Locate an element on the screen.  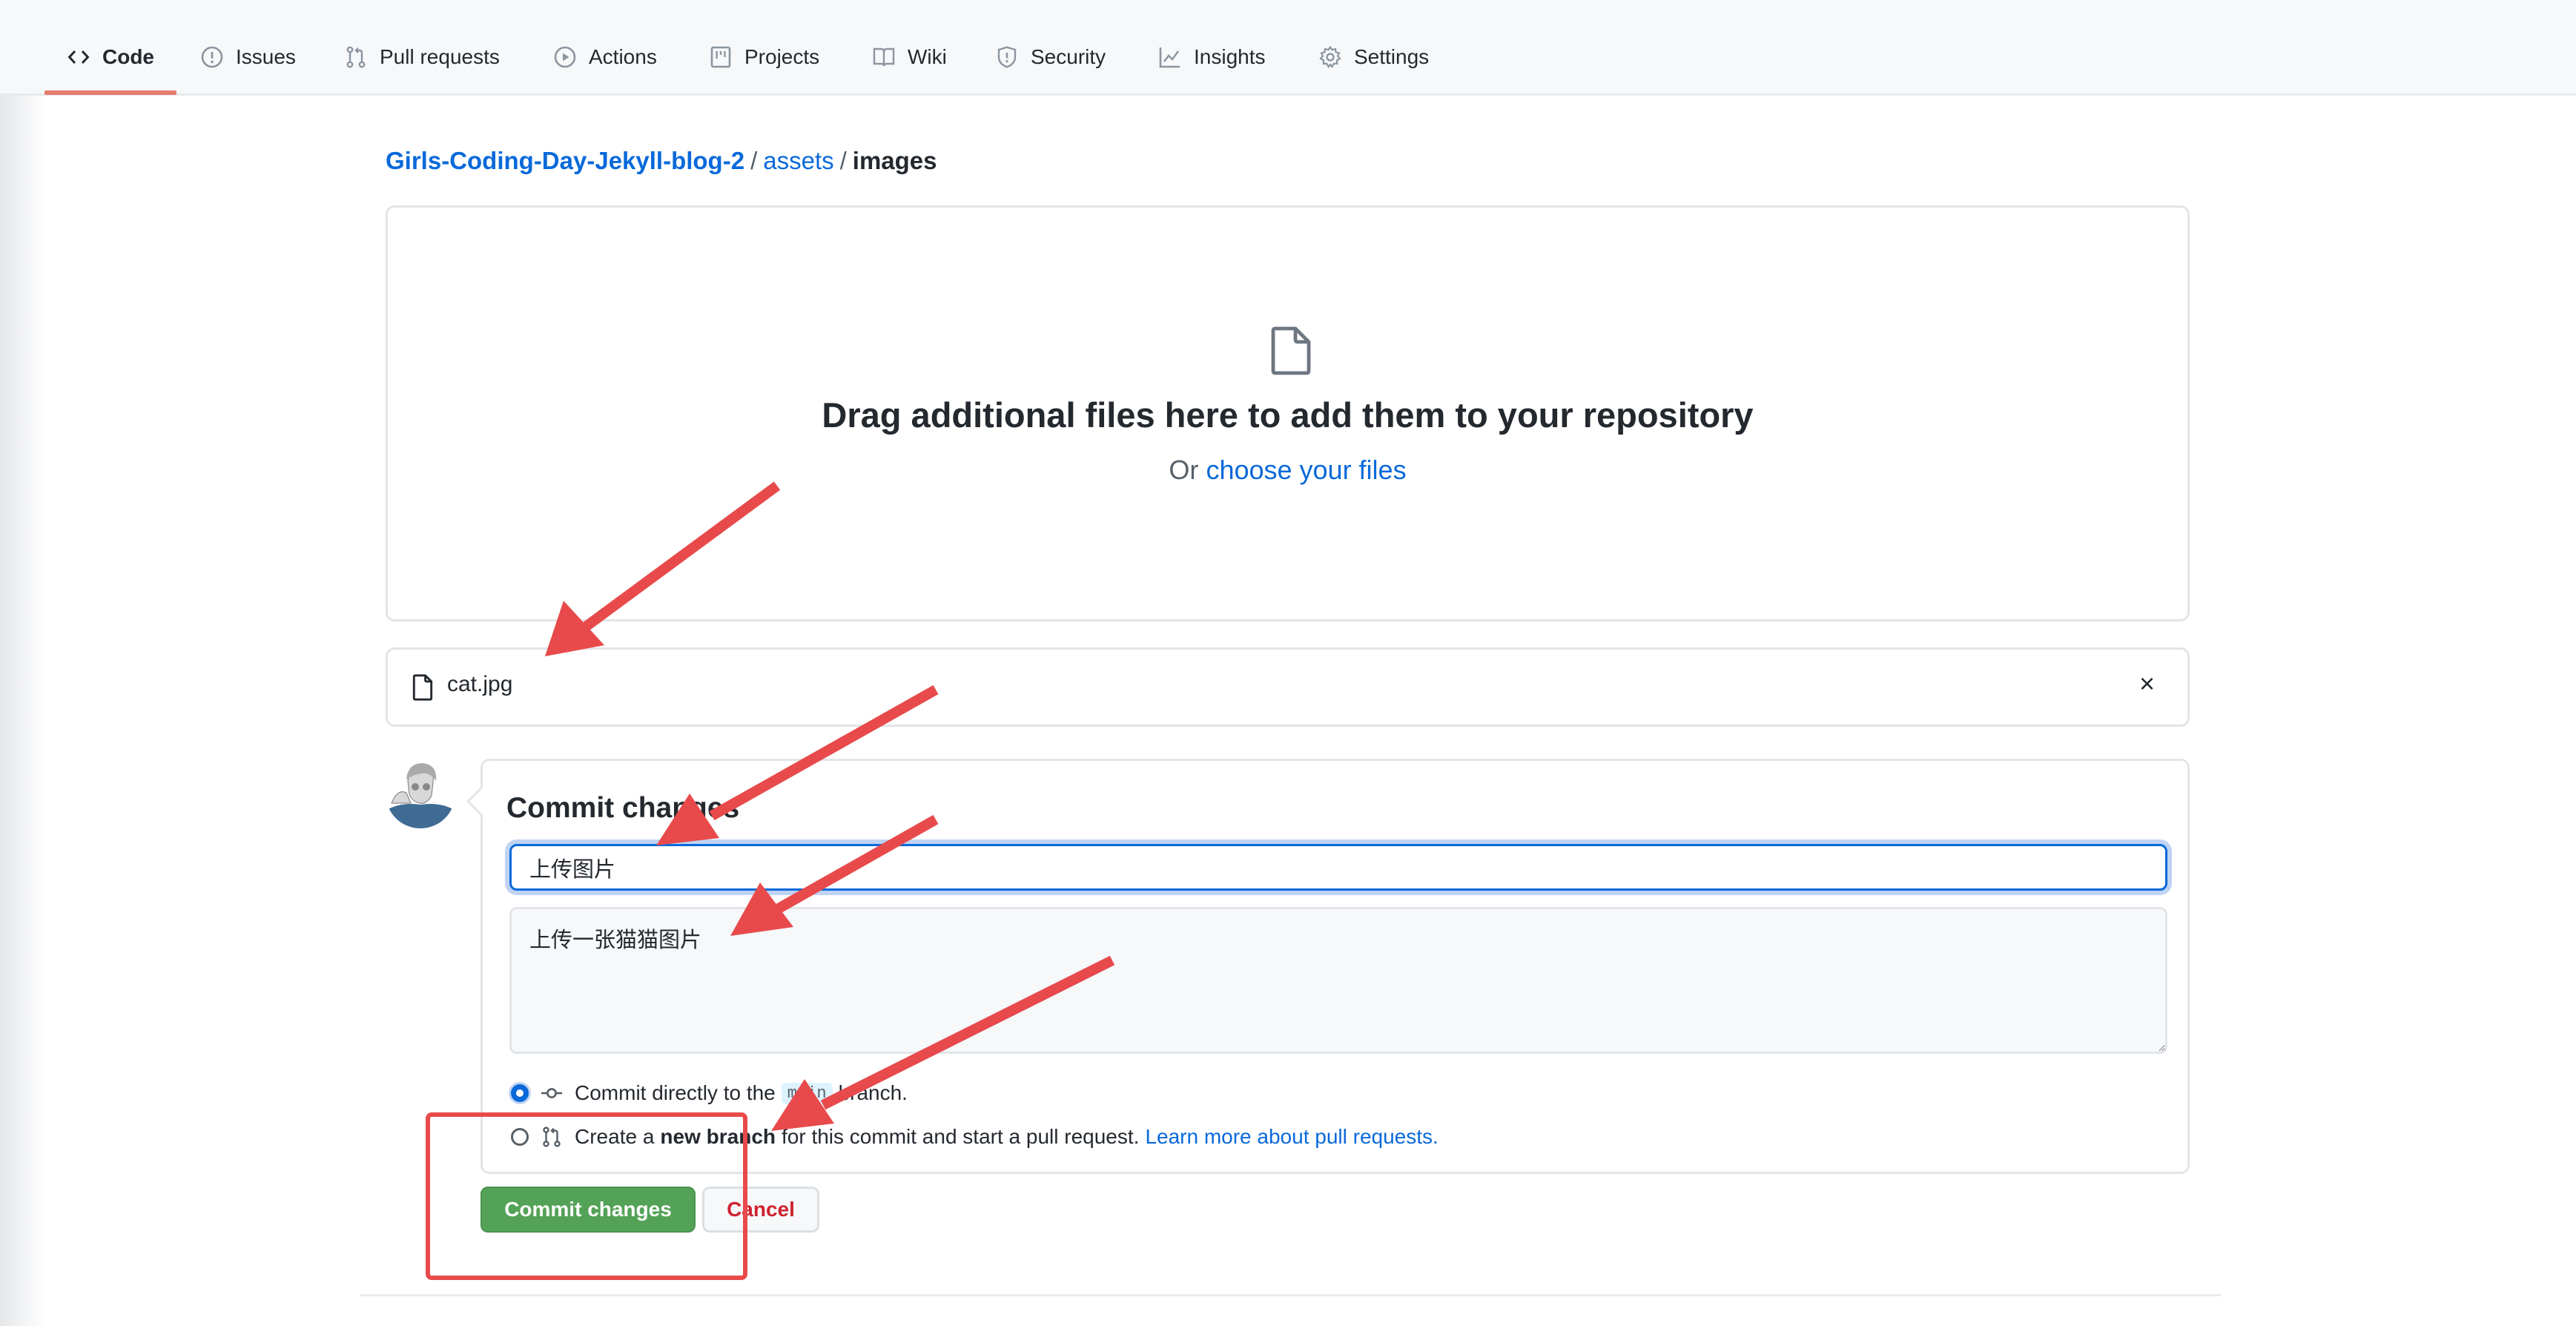
tab-label: Settings is located at coordinates (1392, 56).